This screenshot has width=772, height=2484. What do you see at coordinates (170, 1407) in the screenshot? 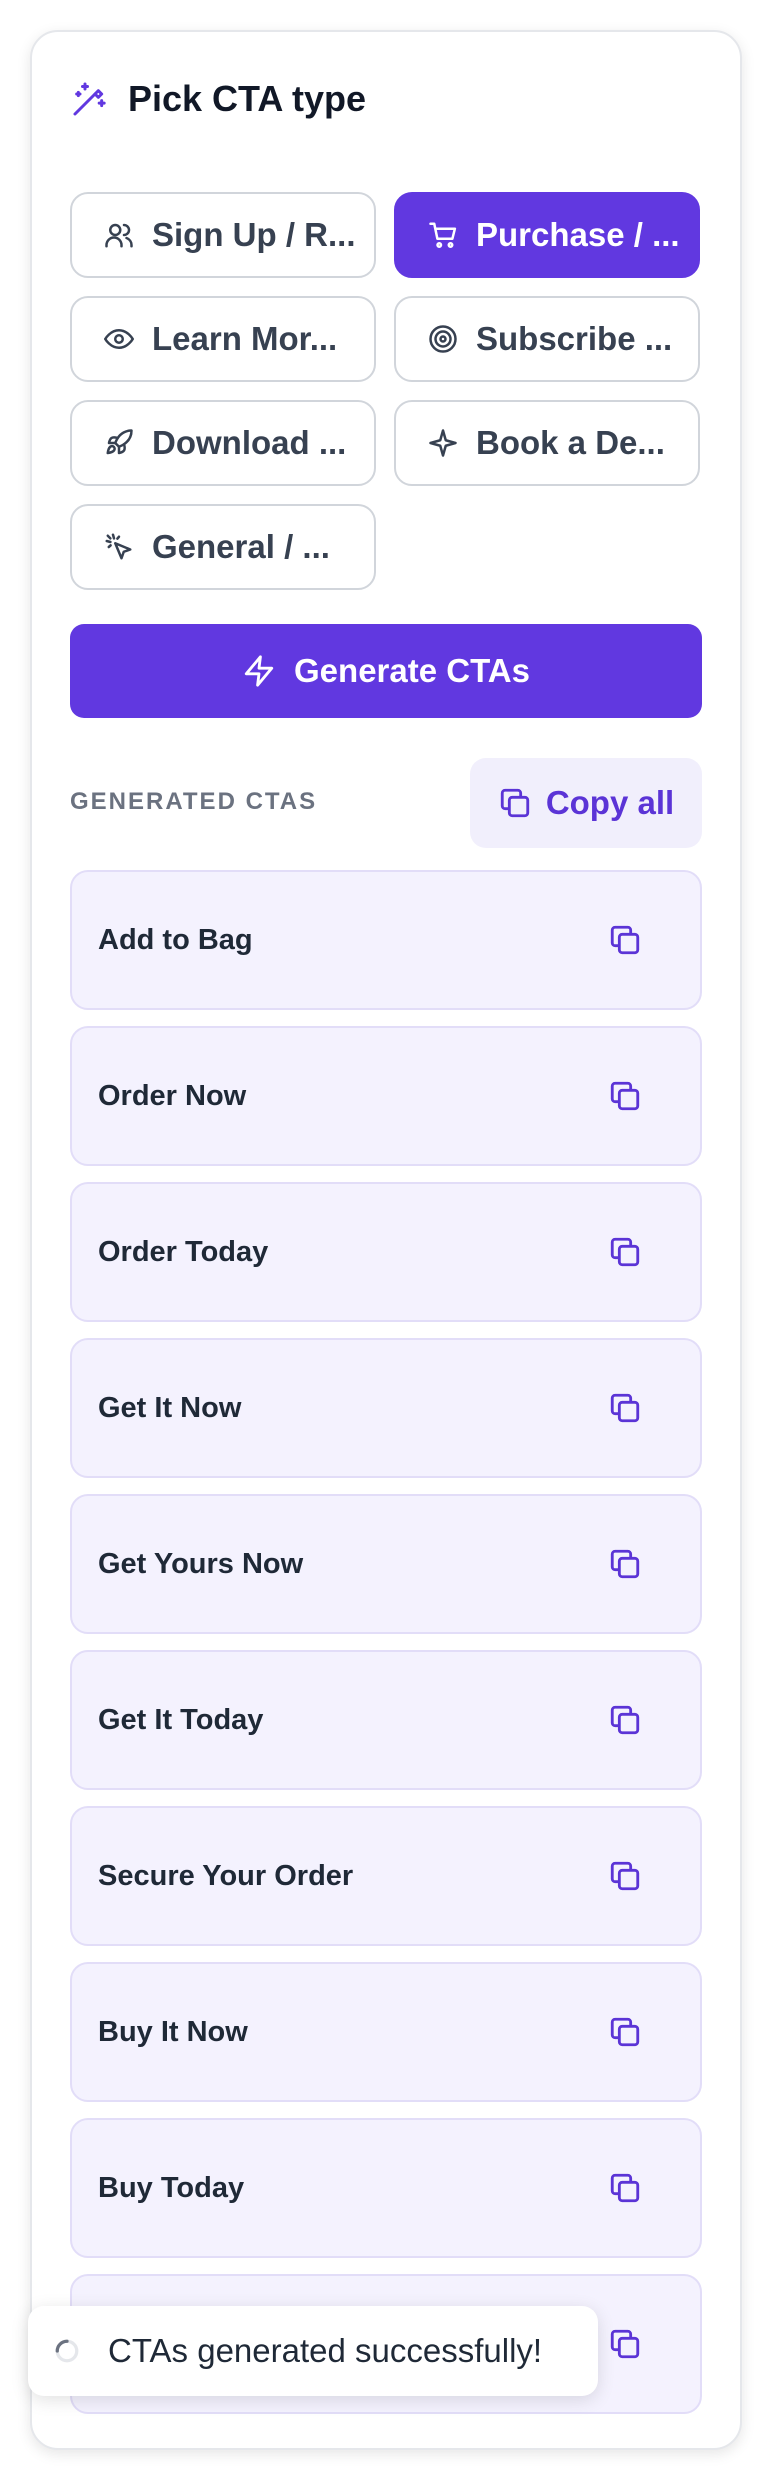
I see `cta-result-text: Get It Now` at bounding box center [170, 1407].